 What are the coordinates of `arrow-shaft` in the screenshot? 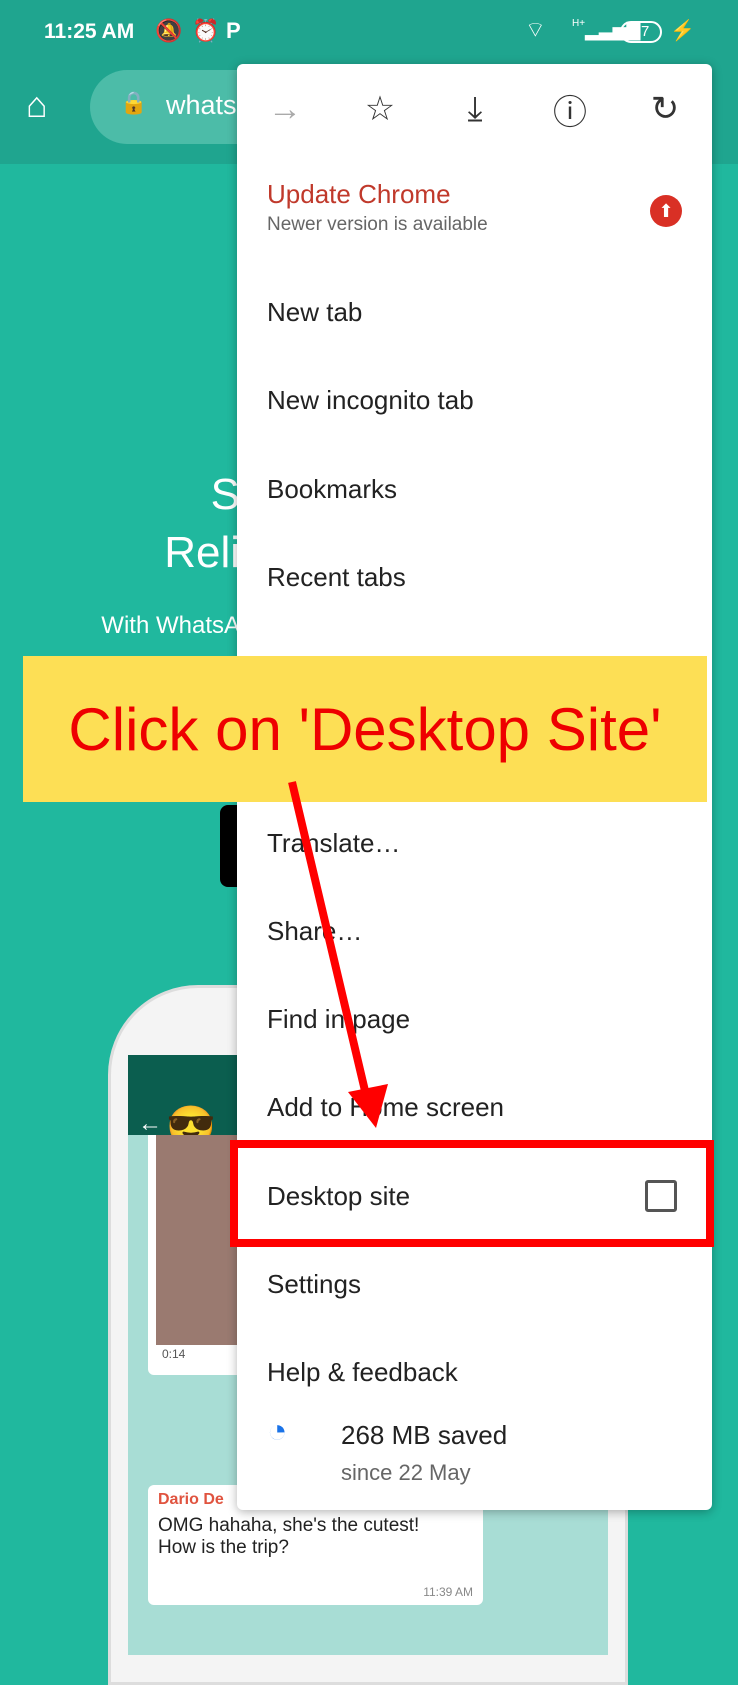 It's located at (329, 938).